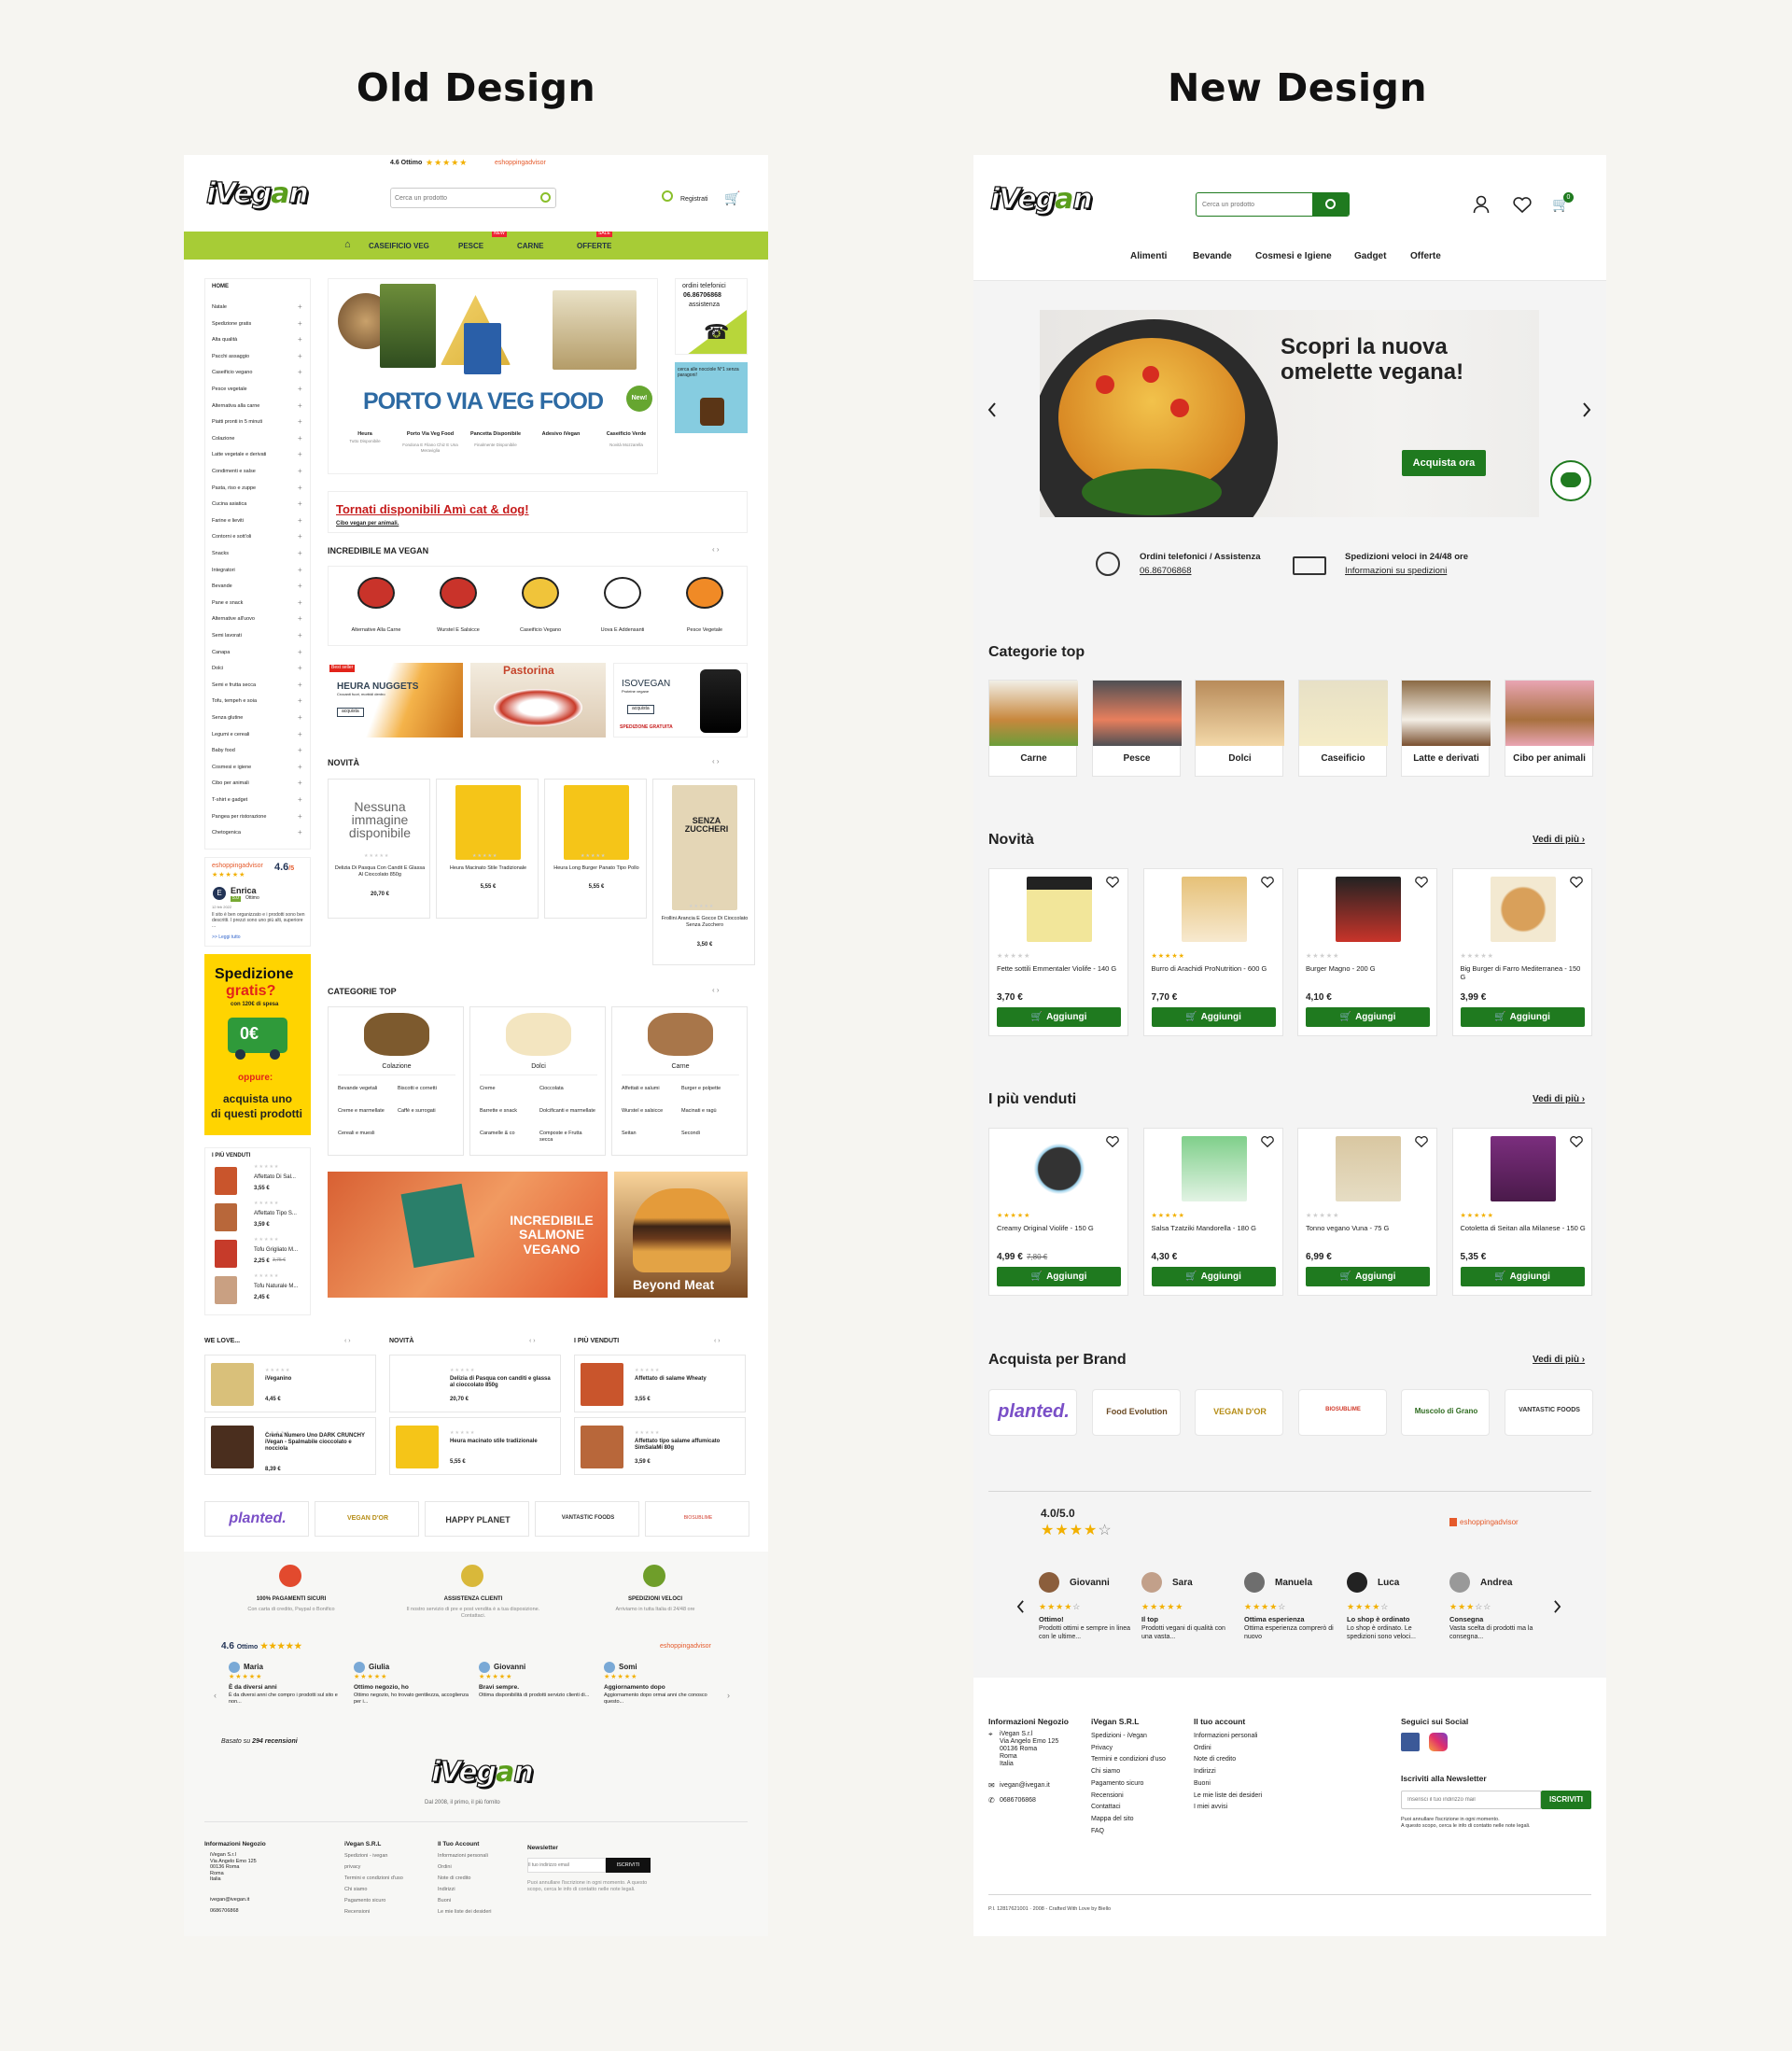 Image resolution: width=1792 pixels, height=2051 pixels. Describe the element at coordinates (566, 1865) in the screenshot. I see `old-footer-news-input` at that location.